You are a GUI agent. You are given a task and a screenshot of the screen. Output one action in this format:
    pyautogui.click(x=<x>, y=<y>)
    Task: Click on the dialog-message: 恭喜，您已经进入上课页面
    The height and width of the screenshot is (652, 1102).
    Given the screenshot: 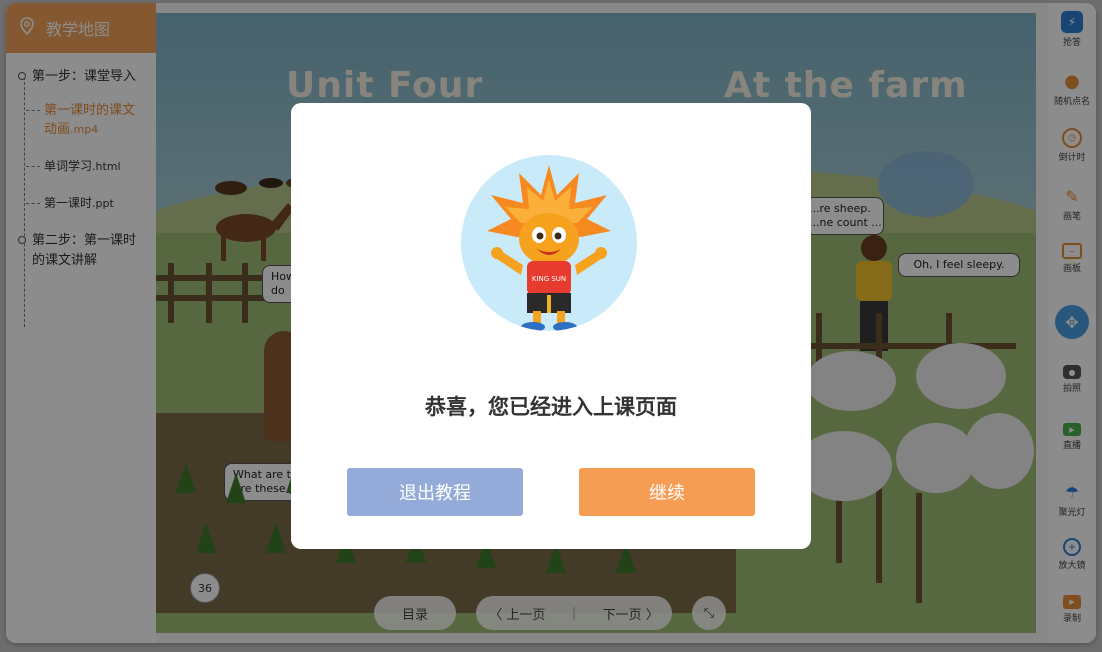 What is the action you would take?
    pyautogui.click(x=551, y=407)
    